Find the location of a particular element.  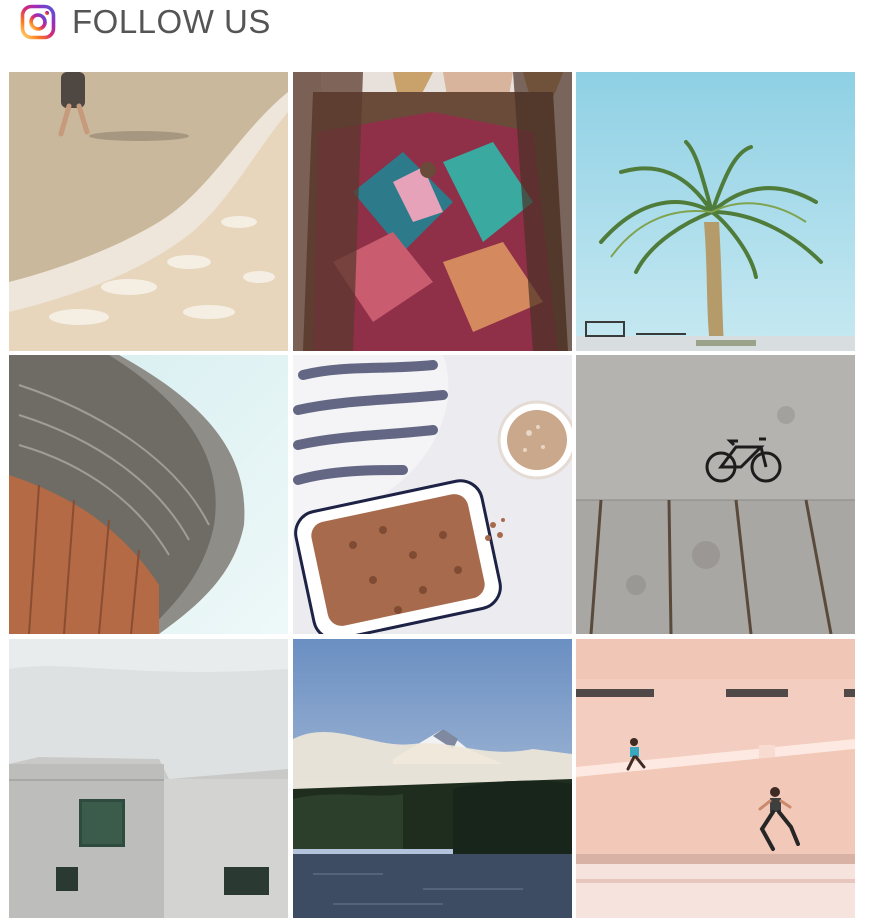

building-photo is located at coordinates (148, 778).